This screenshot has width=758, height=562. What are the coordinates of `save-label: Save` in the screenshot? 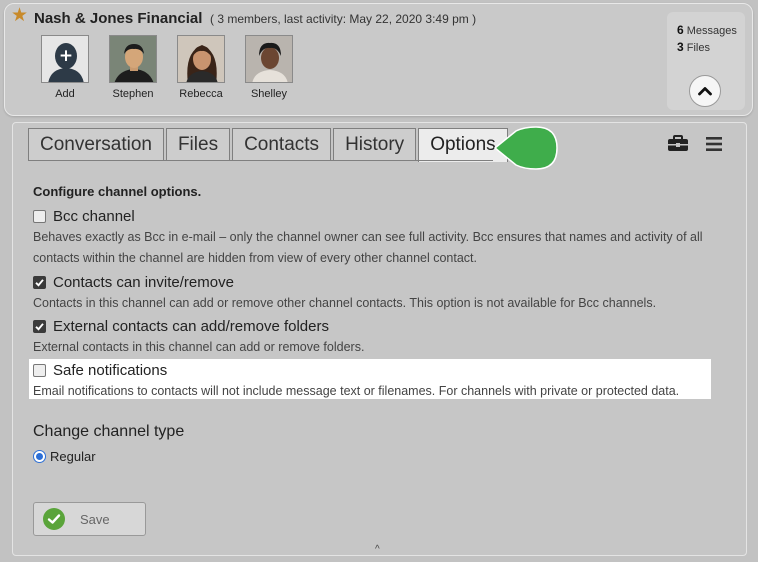 It's located at (95, 519).